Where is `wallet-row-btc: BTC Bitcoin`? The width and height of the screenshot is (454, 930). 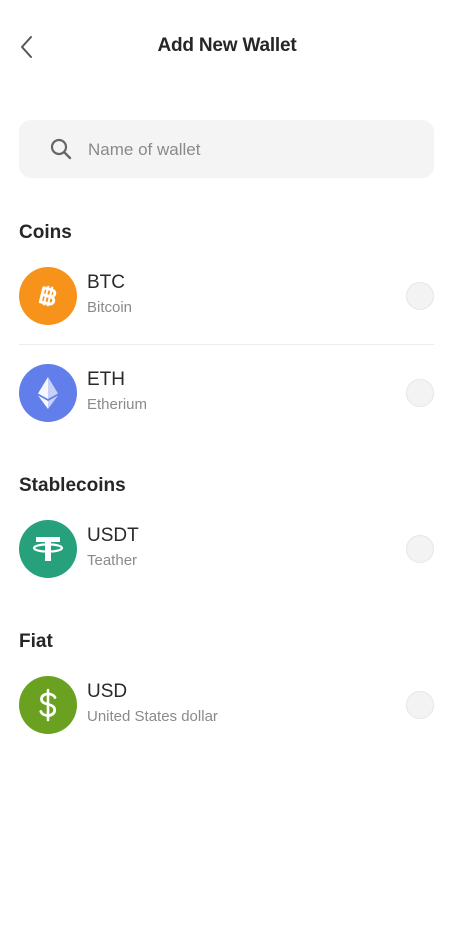
wallet-row-btc: BTC Bitcoin is located at coordinates (226, 297).